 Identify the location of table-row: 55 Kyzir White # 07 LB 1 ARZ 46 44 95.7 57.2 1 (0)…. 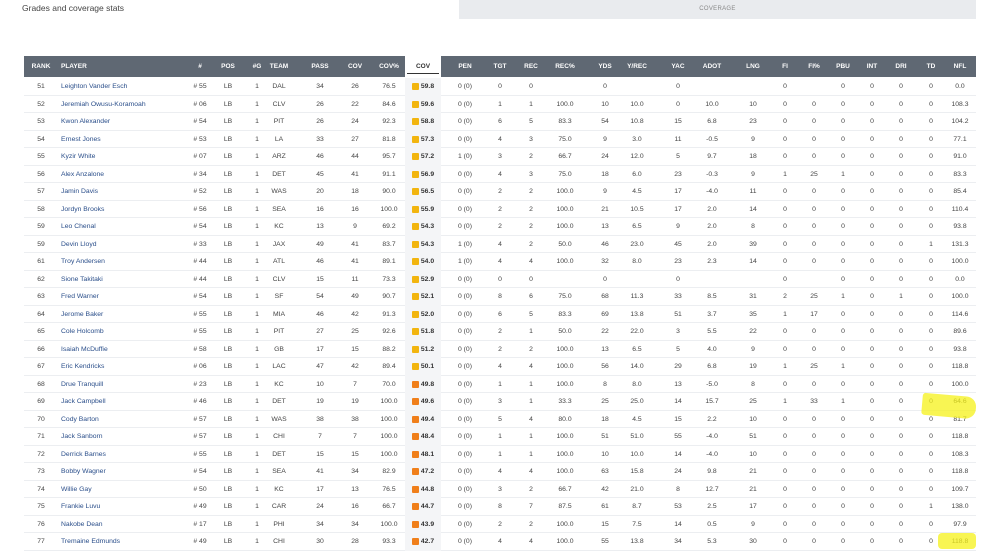
(500, 157).